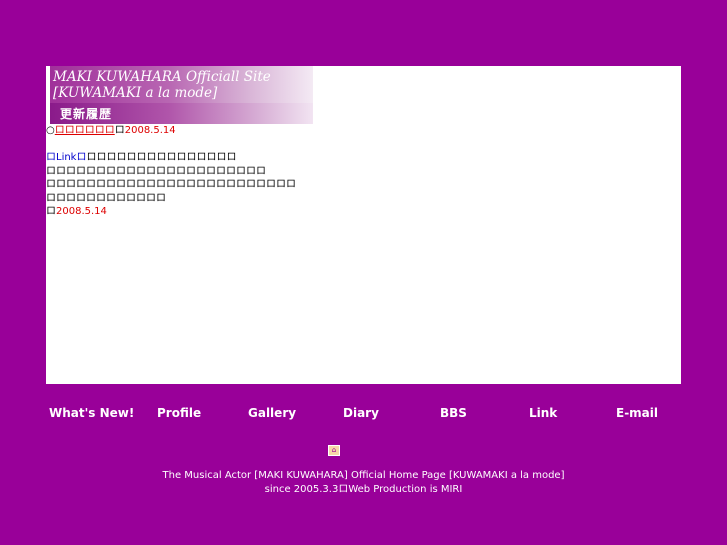 The width and height of the screenshot is (727, 545). Describe the element at coordinates (156, 171) in the screenshot. I see `entry-text: ロロロロロロロロロロロロロロロロロロロロロロ` at that location.